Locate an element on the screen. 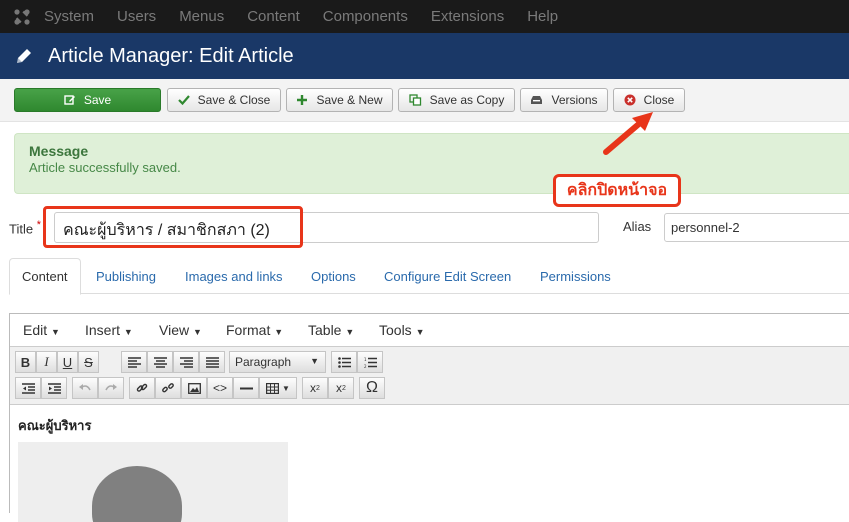 This screenshot has width=849, height=522. nav-system: System is located at coordinates (69, 16).